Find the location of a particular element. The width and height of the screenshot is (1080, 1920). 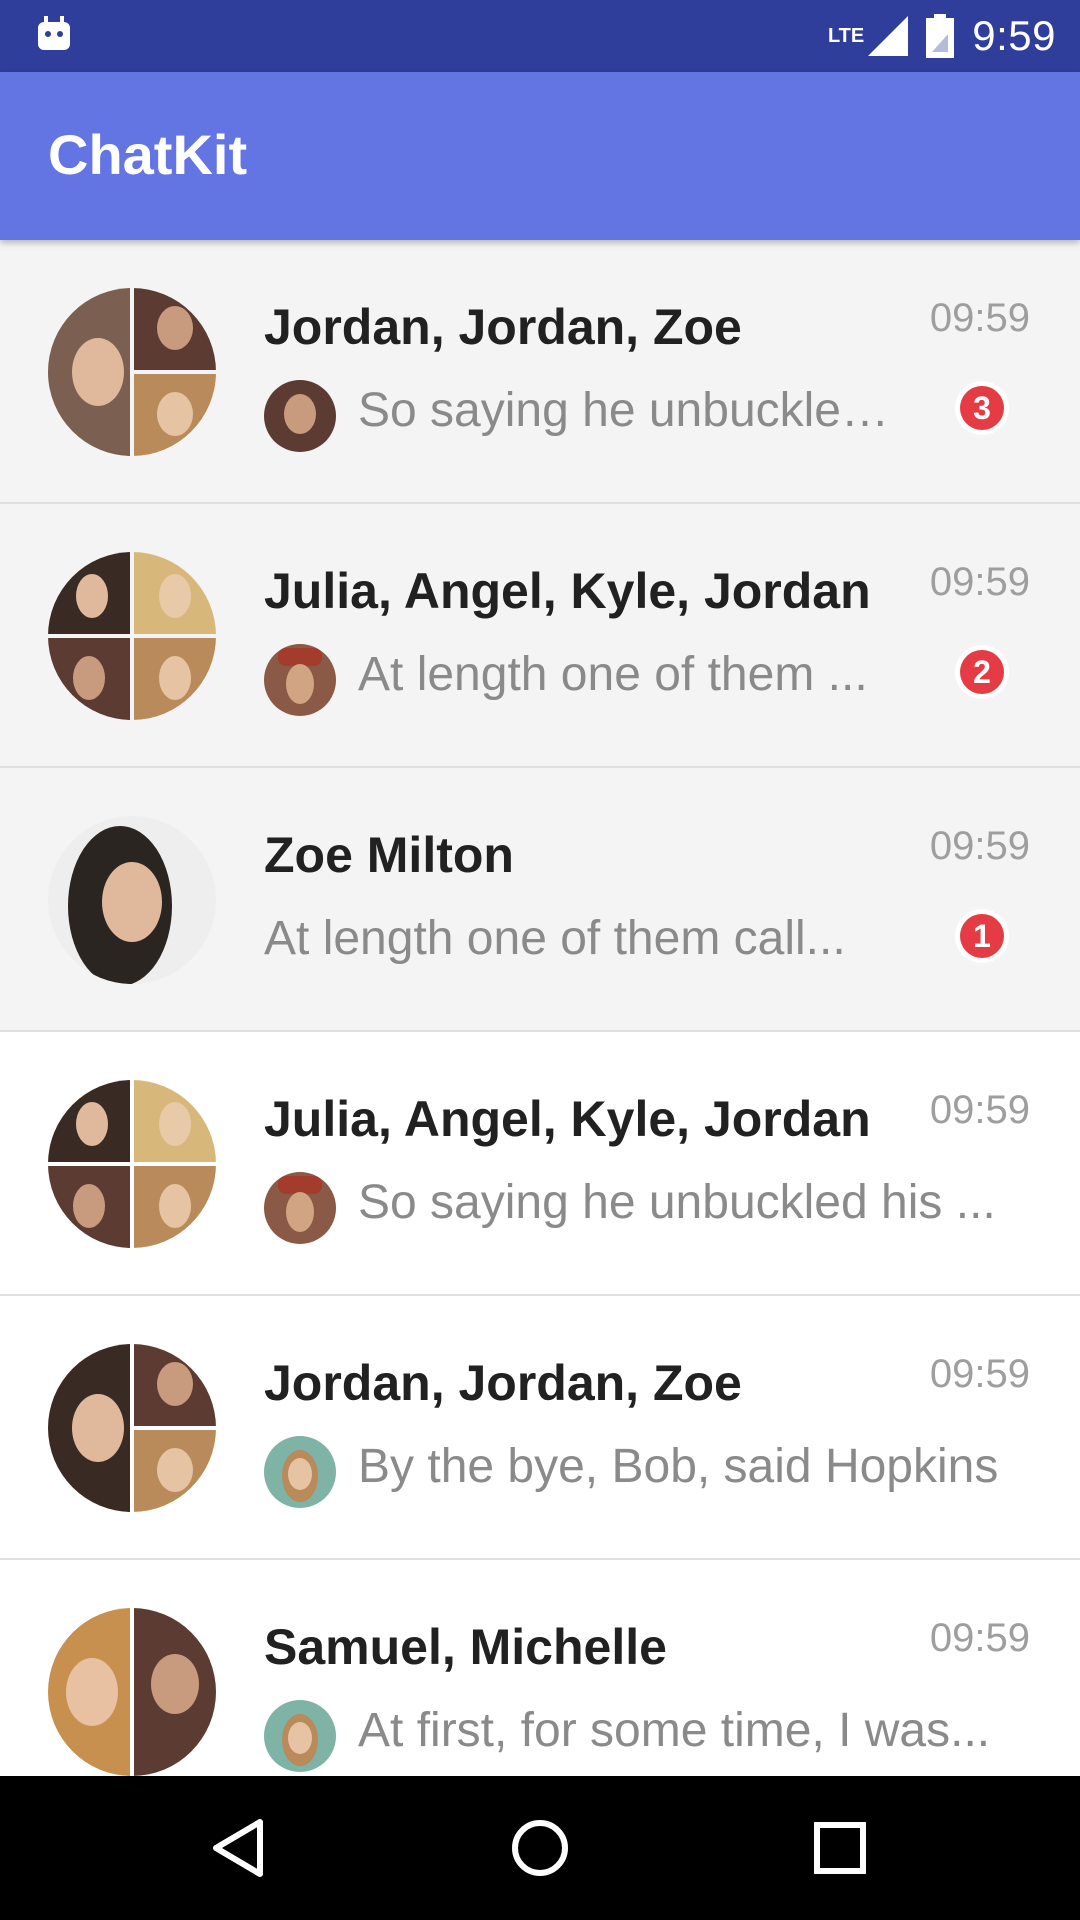

unread-badge: 1 is located at coordinates (982, 936).